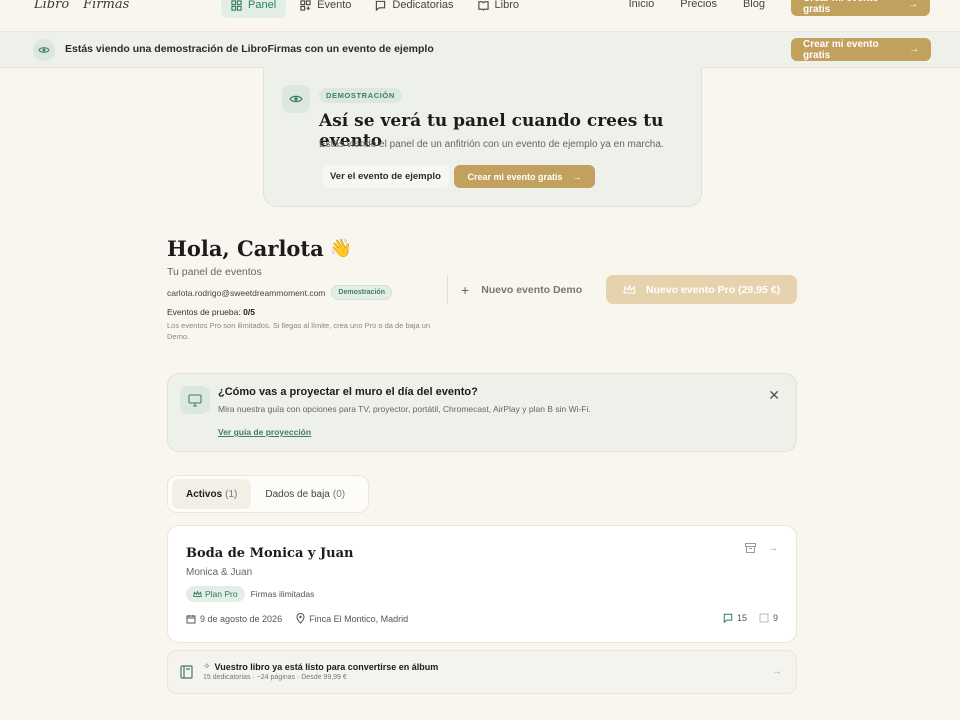 This screenshot has height=720, width=960. I want to click on event-stats: 15 9, so click(750, 618).